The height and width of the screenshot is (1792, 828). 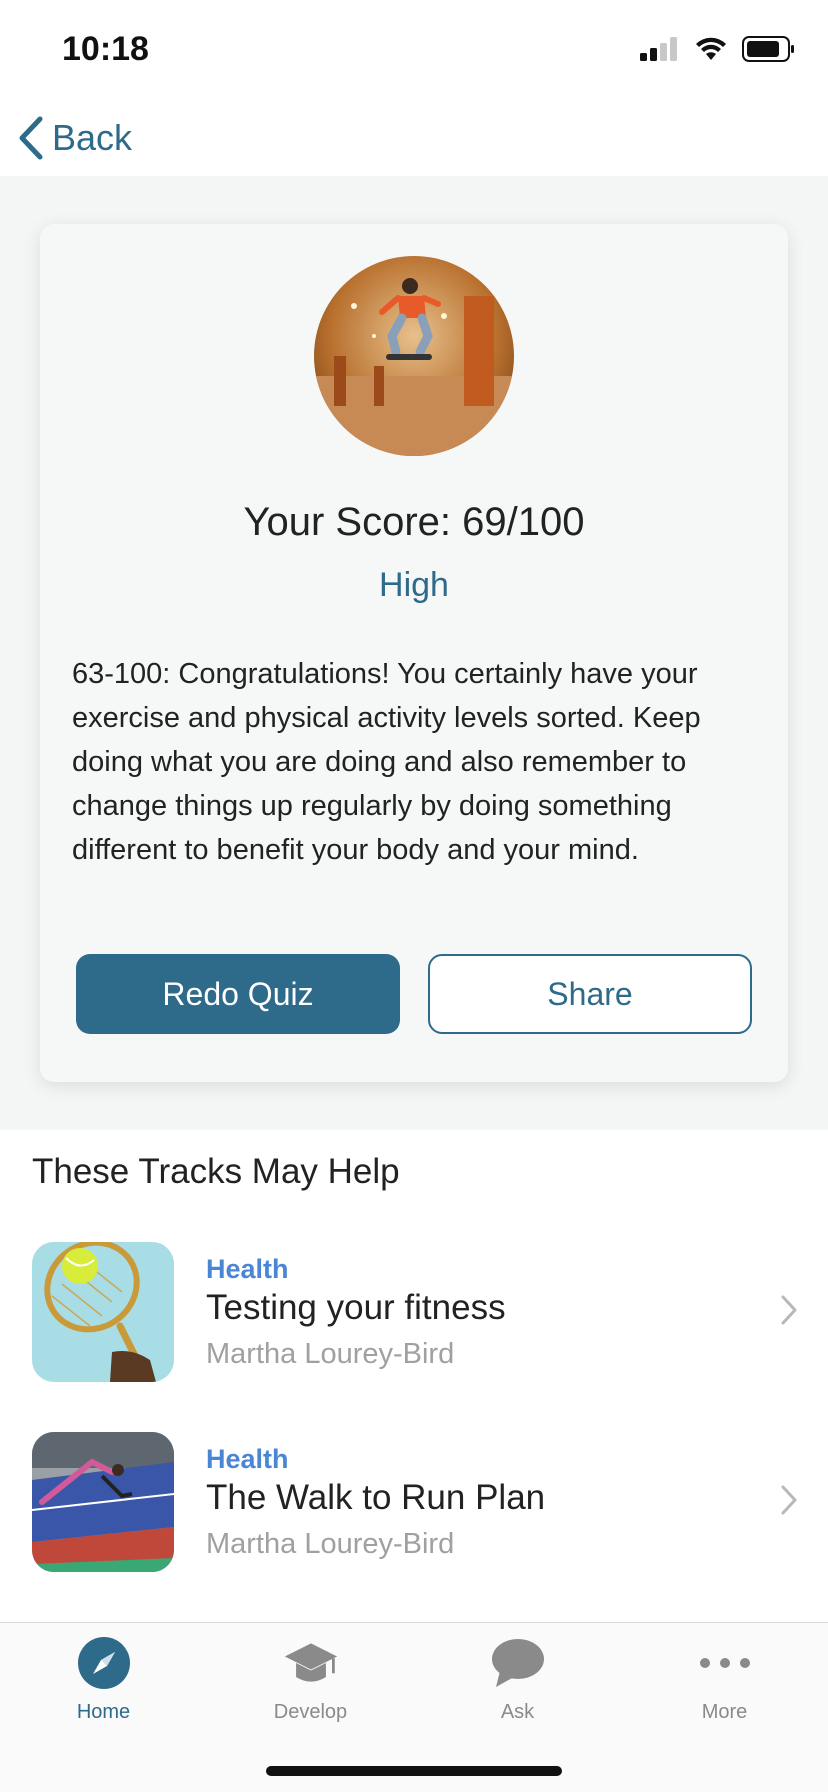 I want to click on status-bar: 10:18, so click(x=414, y=50).